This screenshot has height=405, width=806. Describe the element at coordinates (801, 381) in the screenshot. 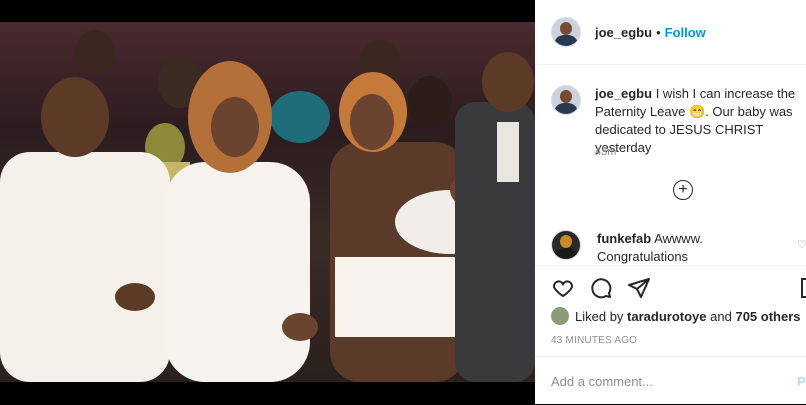

I see `post-comment-button: Post` at that location.